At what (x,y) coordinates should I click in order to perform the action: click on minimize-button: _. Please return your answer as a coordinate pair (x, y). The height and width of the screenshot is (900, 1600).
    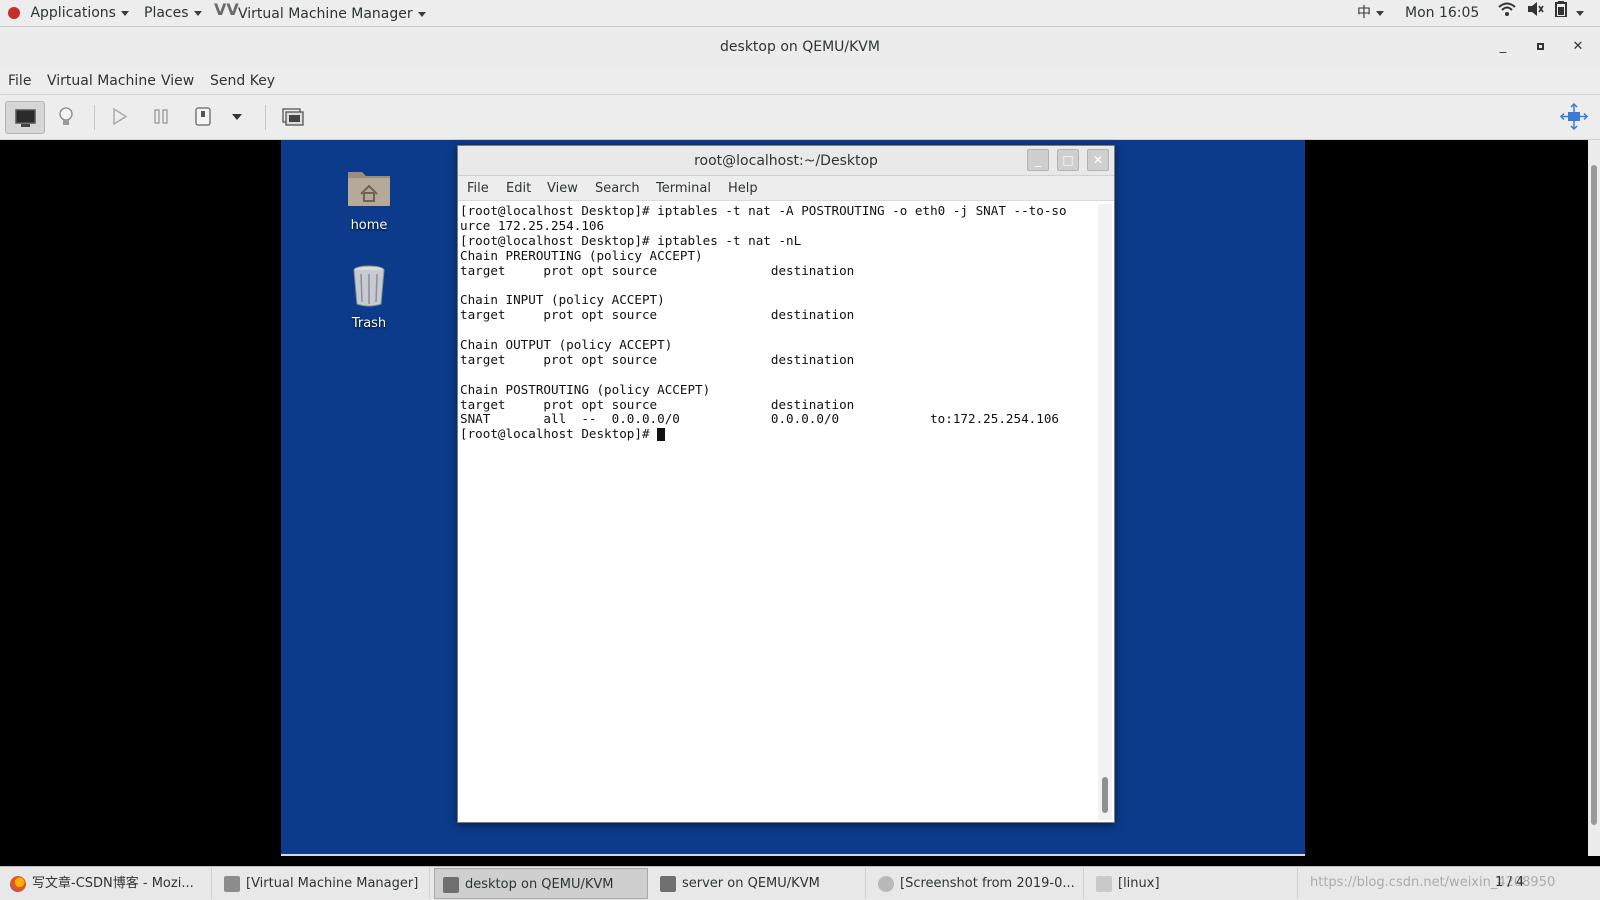
    Looking at the image, I should click on (1503, 47).